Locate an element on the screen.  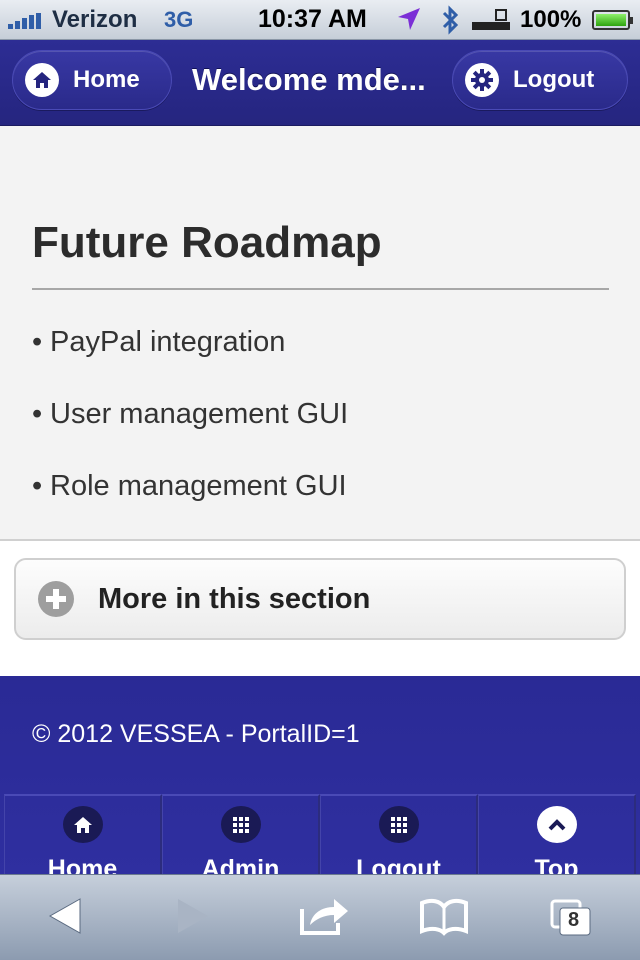
orientation-lock-icon is located at coordinates (491, 19).